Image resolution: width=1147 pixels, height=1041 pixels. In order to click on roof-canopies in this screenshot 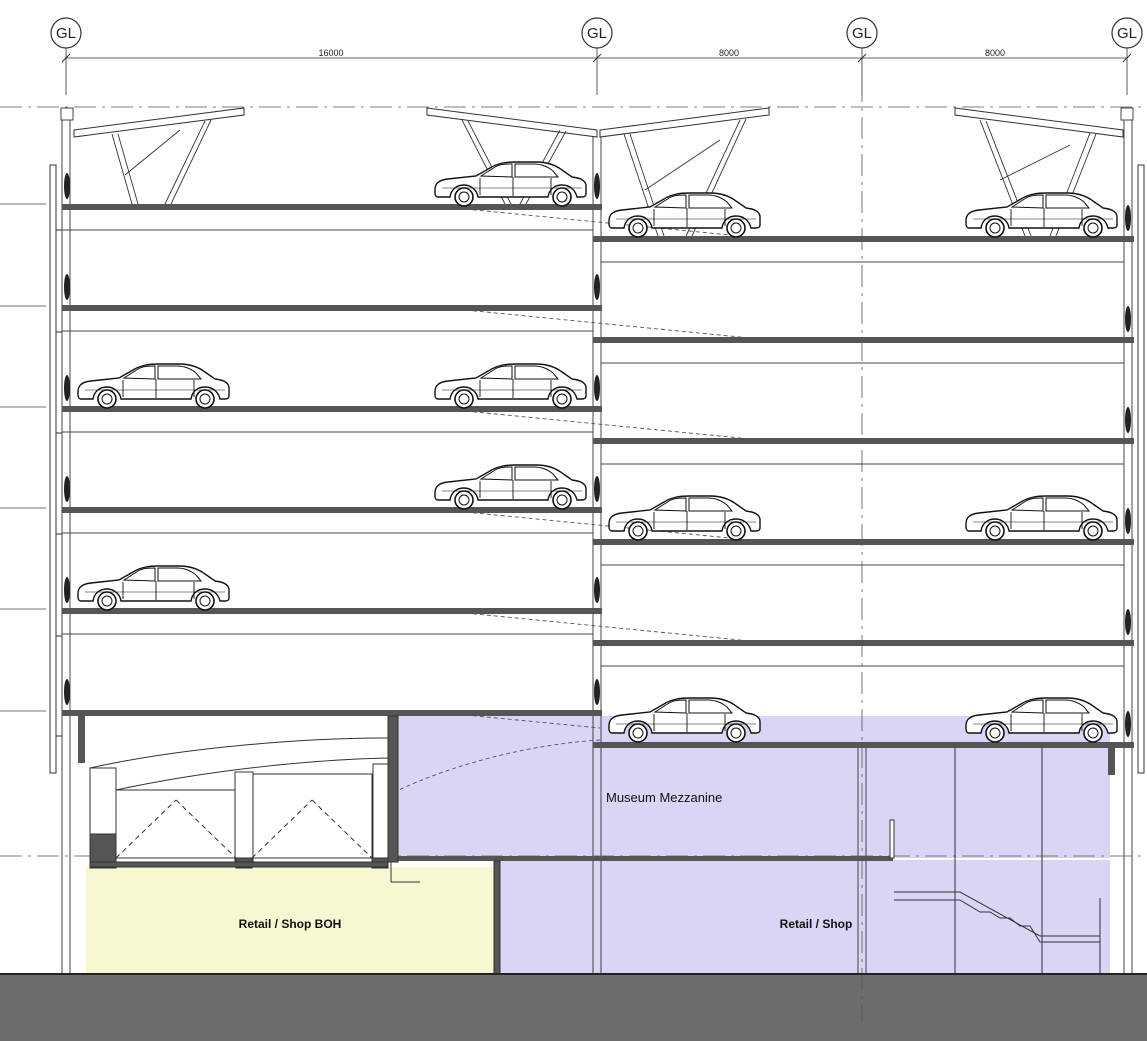, I will do `click(598, 172)`.